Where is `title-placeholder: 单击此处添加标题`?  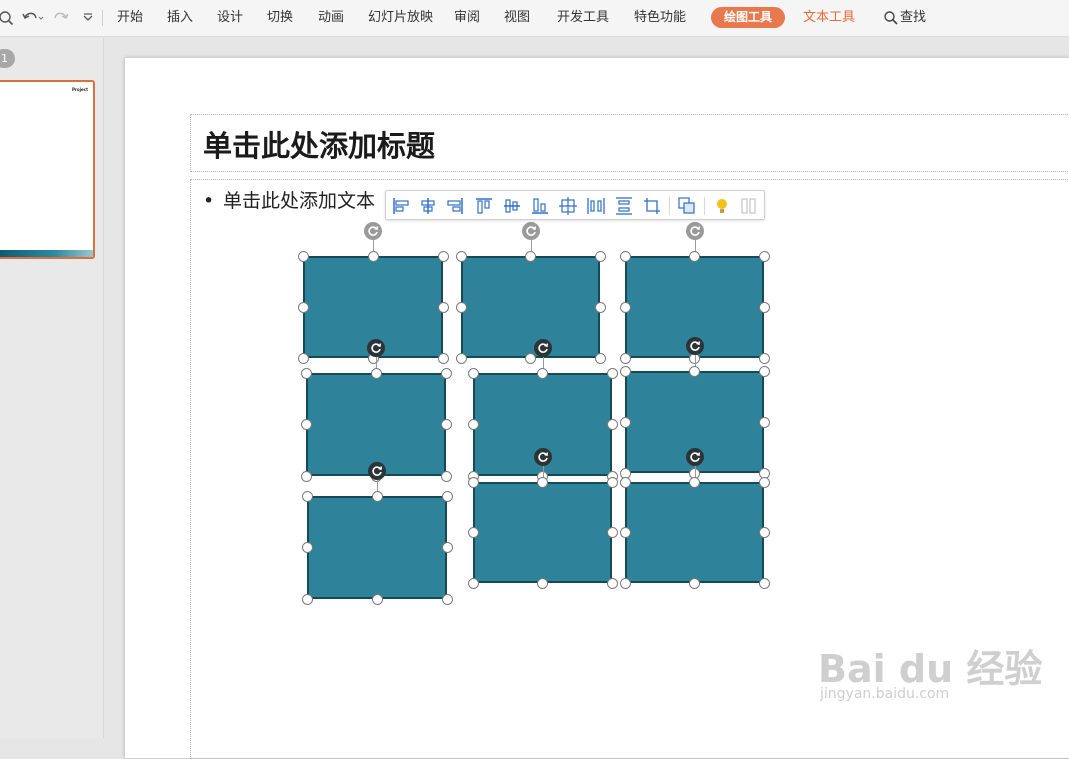
title-placeholder: 单击此处添加标题 is located at coordinates (629, 143).